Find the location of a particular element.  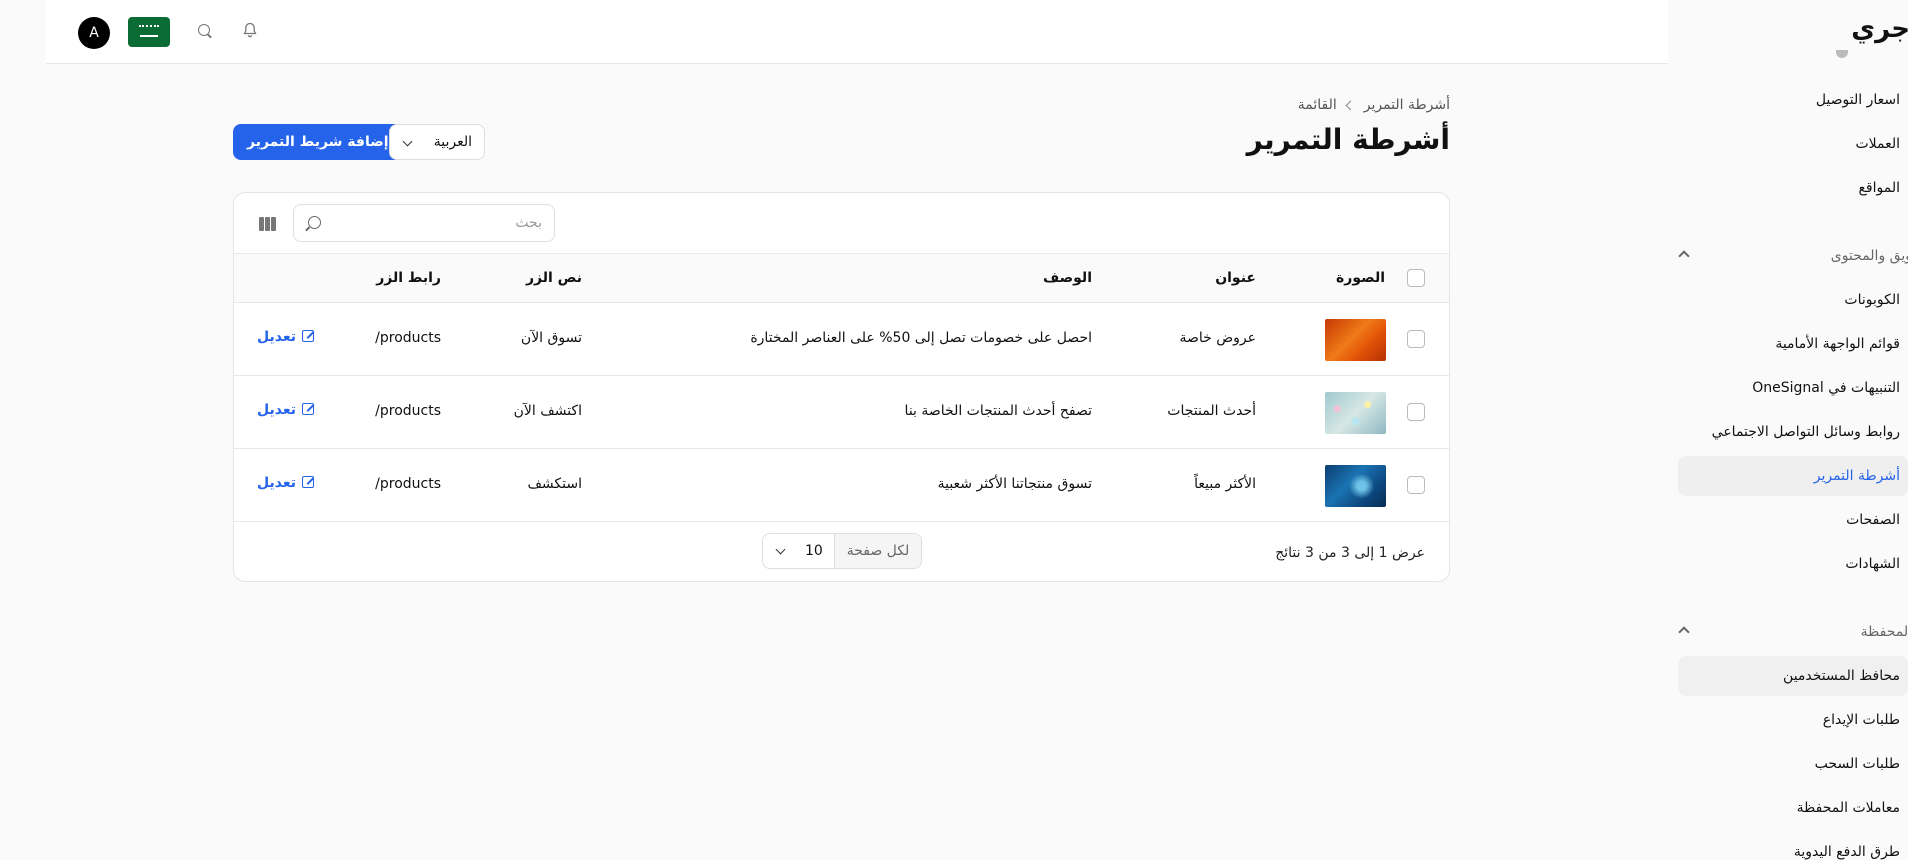

sidebar-item-withdraw-requests: طلبات السحب is located at coordinates (1857, 764).